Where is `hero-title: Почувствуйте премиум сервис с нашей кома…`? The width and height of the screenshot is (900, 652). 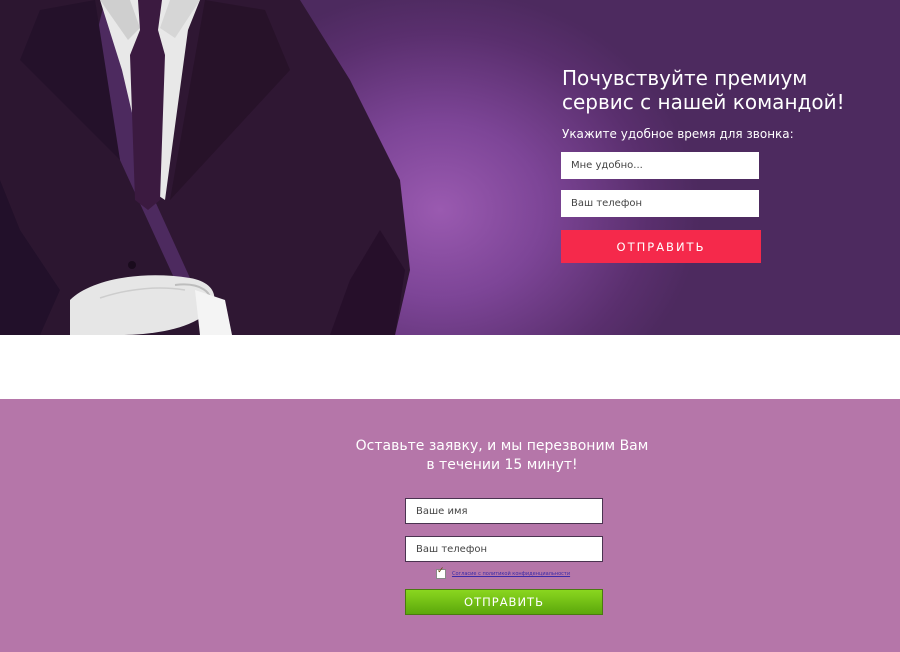
hero-title: Почувствуйте премиум сервис с нашей кома… is located at coordinates (703, 90).